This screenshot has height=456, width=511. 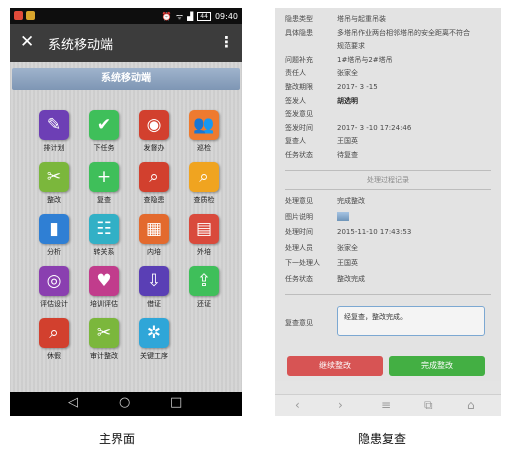 What do you see at coordinates (117, 439) in the screenshot?
I see `caption-main-screen: 主界面` at bounding box center [117, 439].